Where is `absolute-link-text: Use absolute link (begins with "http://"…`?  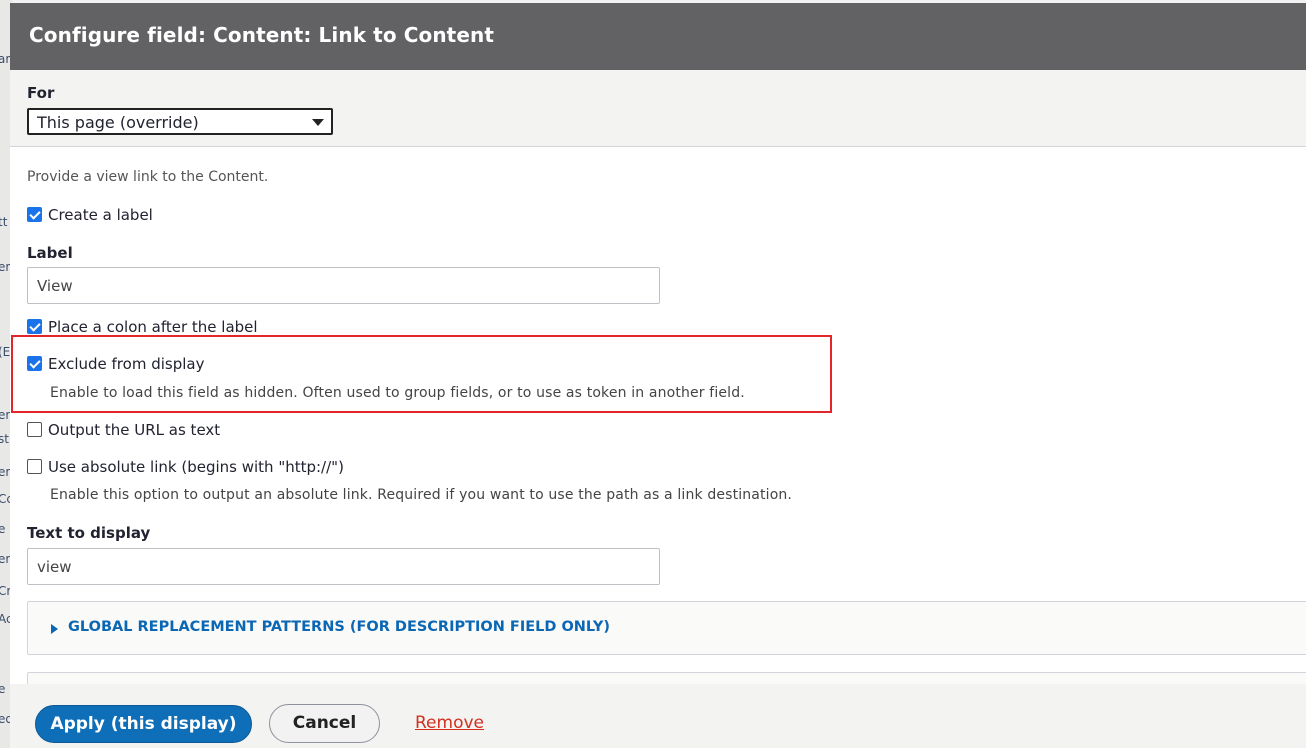
absolute-link-text: Use absolute link (begins with "http://"… is located at coordinates (196, 467).